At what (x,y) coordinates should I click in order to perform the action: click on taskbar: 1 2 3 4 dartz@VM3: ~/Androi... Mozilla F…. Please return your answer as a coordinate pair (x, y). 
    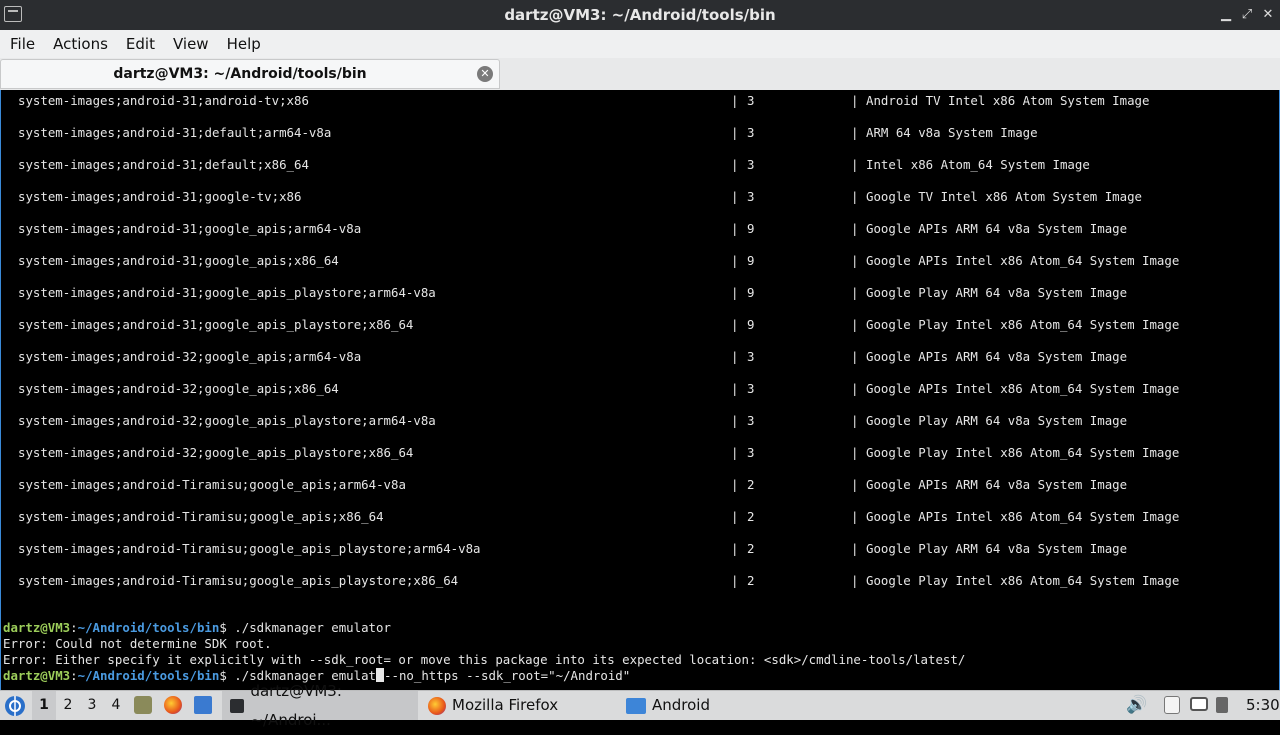
    Looking at the image, I should click on (640, 705).